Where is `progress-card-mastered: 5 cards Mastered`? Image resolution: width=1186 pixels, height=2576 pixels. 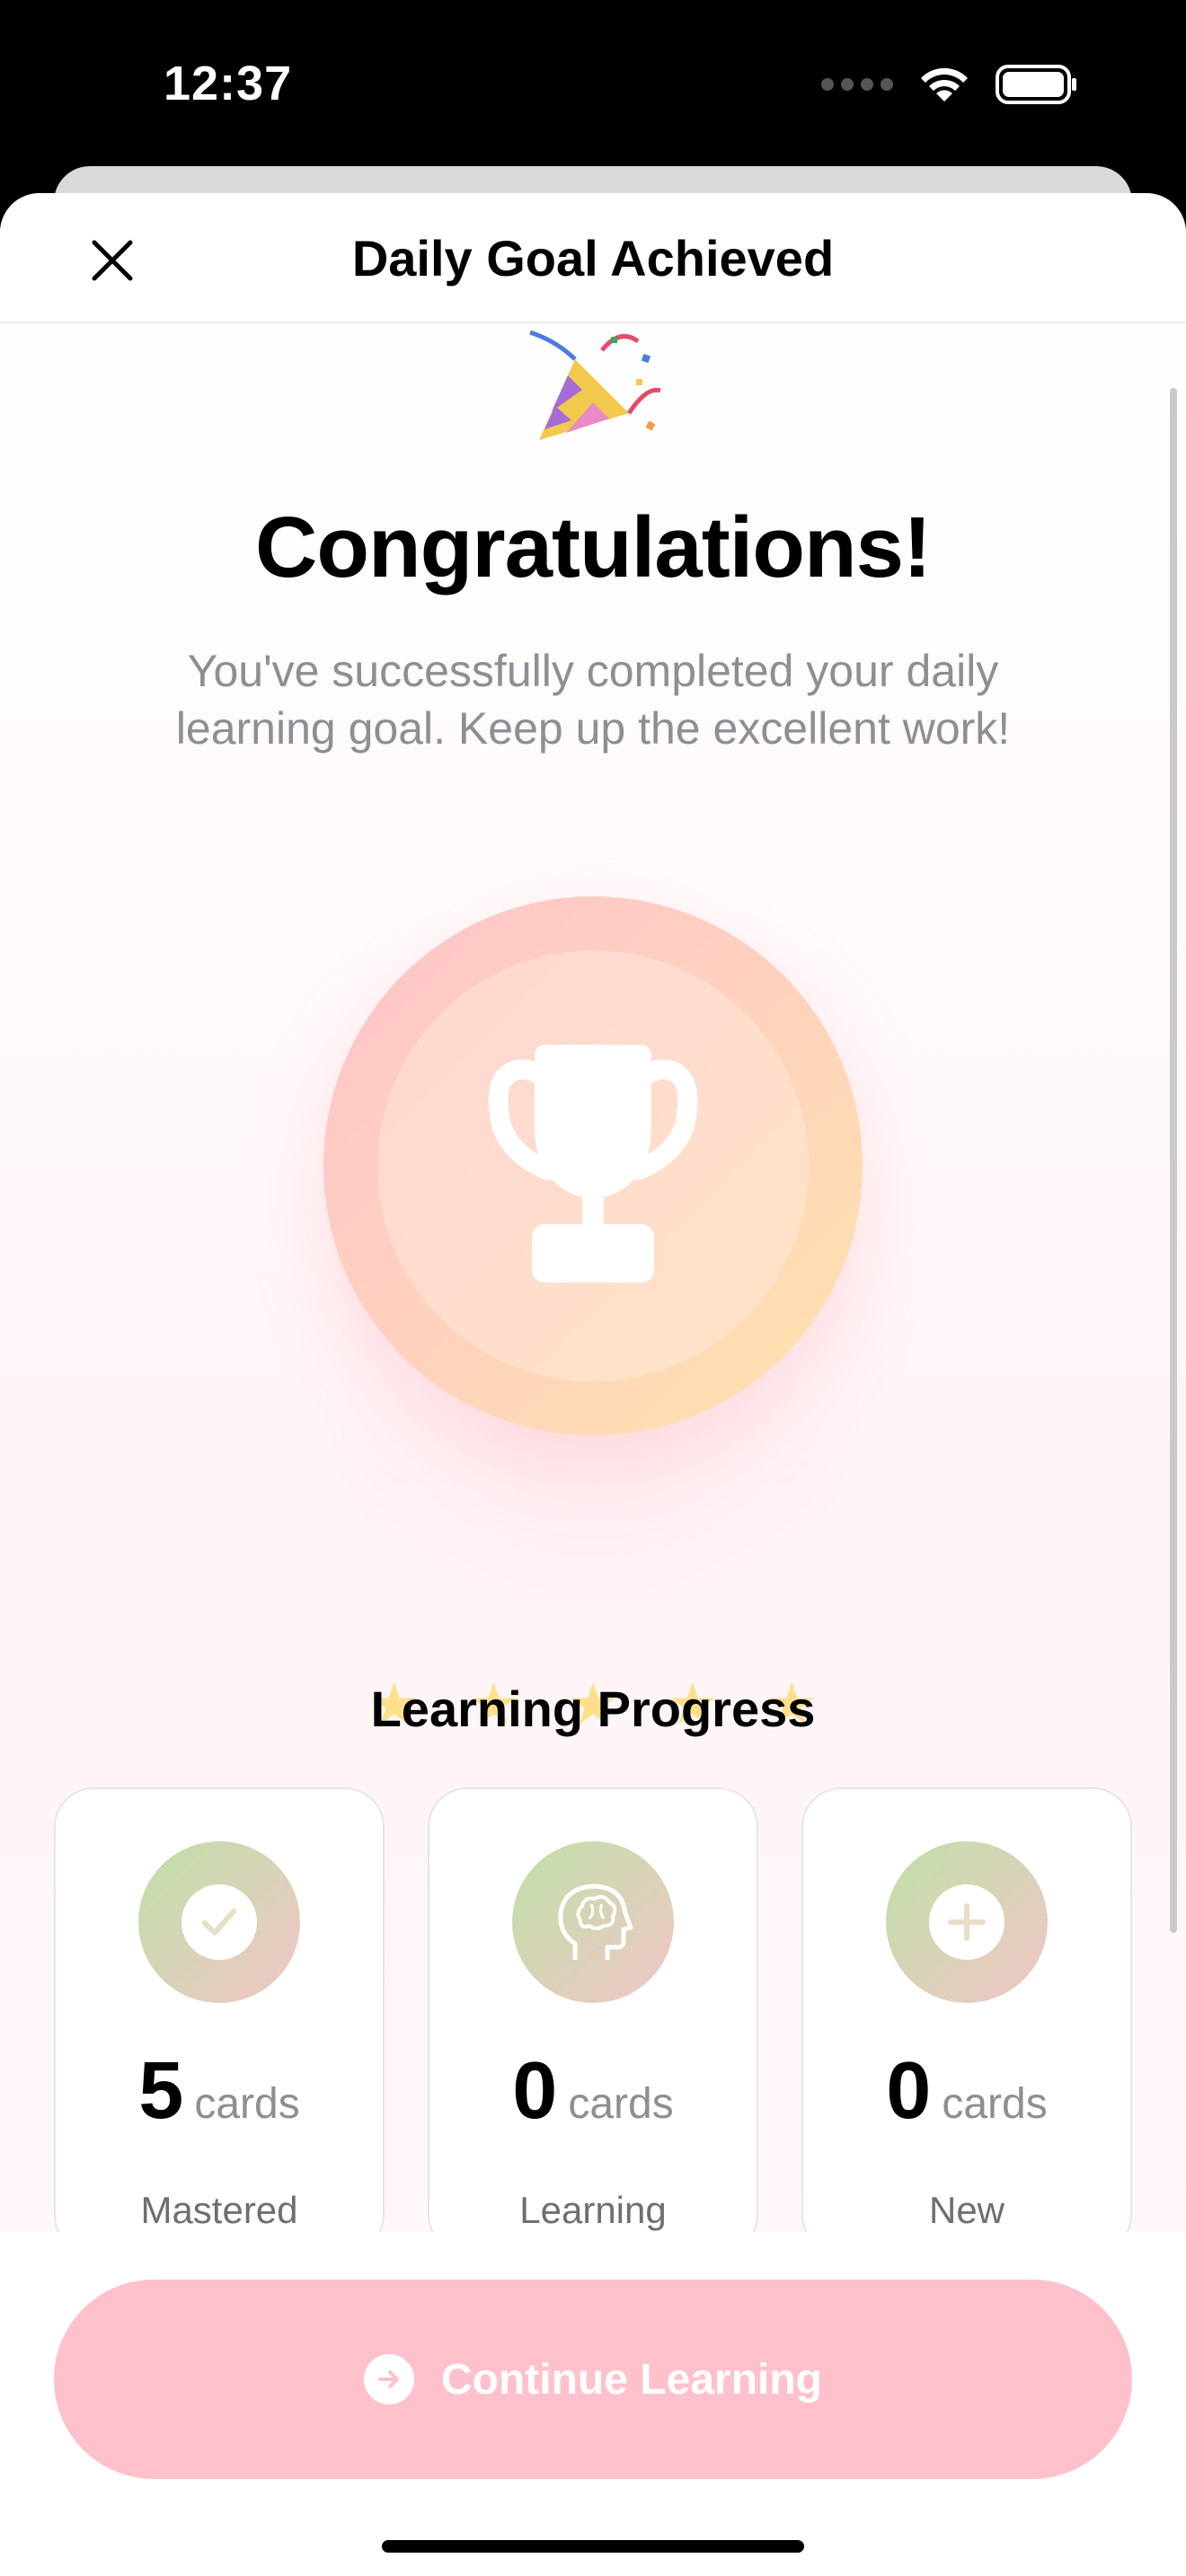
progress-card-mastered: 5 cards Mastered is located at coordinates (219, 2020).